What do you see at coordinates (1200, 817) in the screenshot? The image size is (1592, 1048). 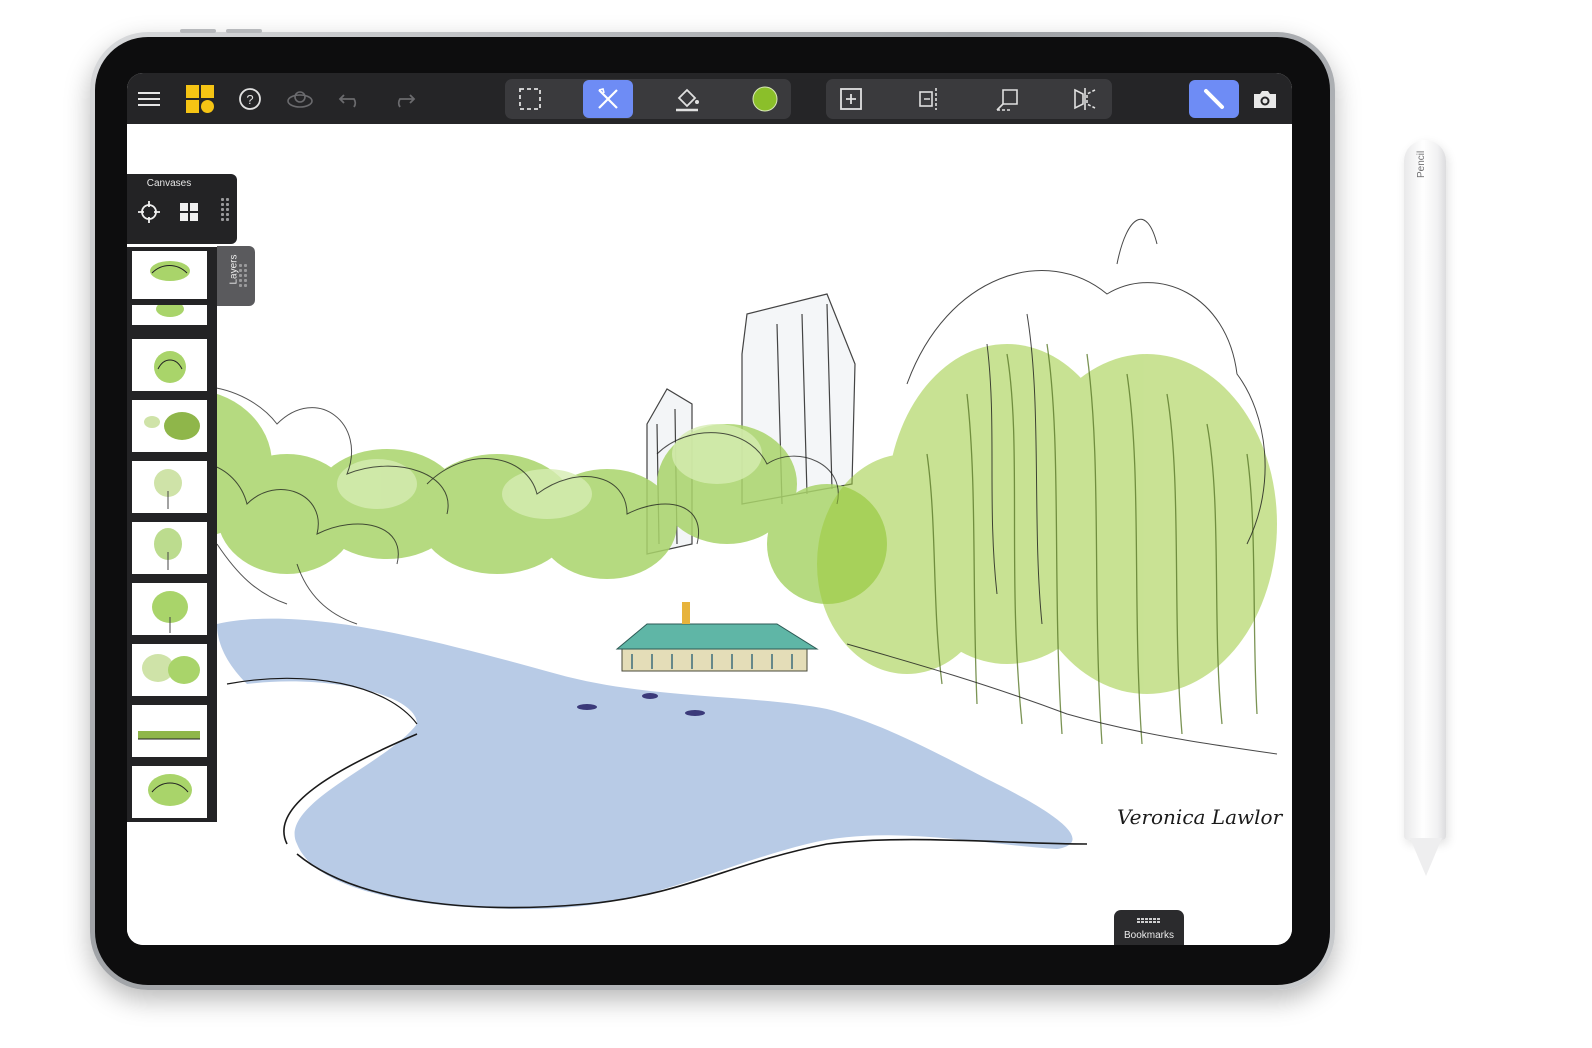 I see `artist-signature: Veronica Lawlor` at bounding box center [1200, 817].